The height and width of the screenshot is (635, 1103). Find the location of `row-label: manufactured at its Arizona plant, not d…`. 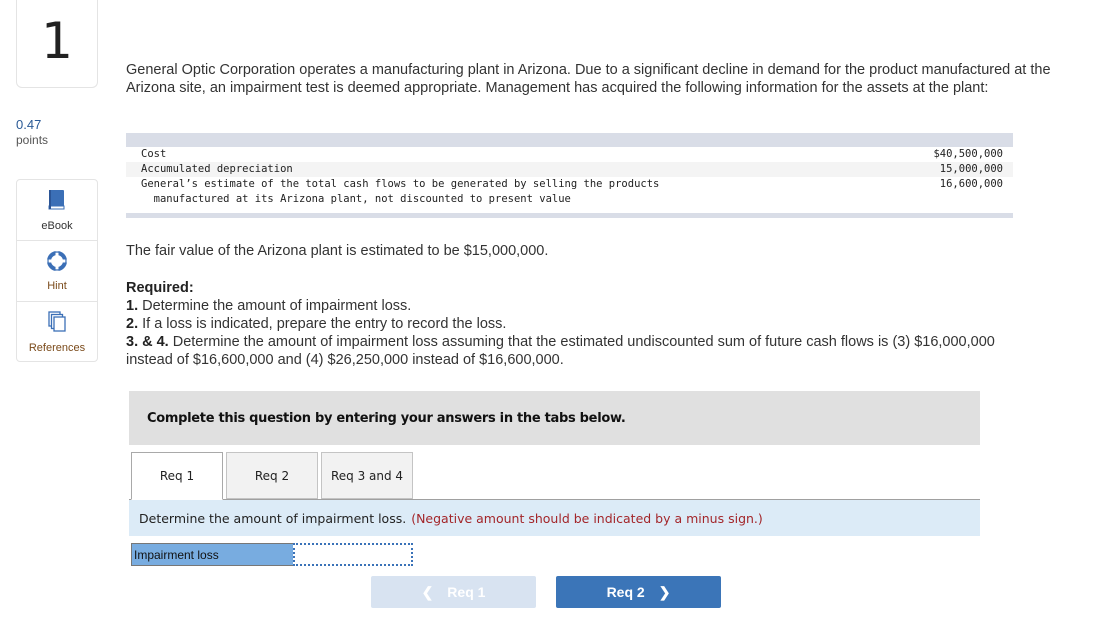

row-label: manufactured at its Arizona plant, not d… is located at coordinates (356, 199).